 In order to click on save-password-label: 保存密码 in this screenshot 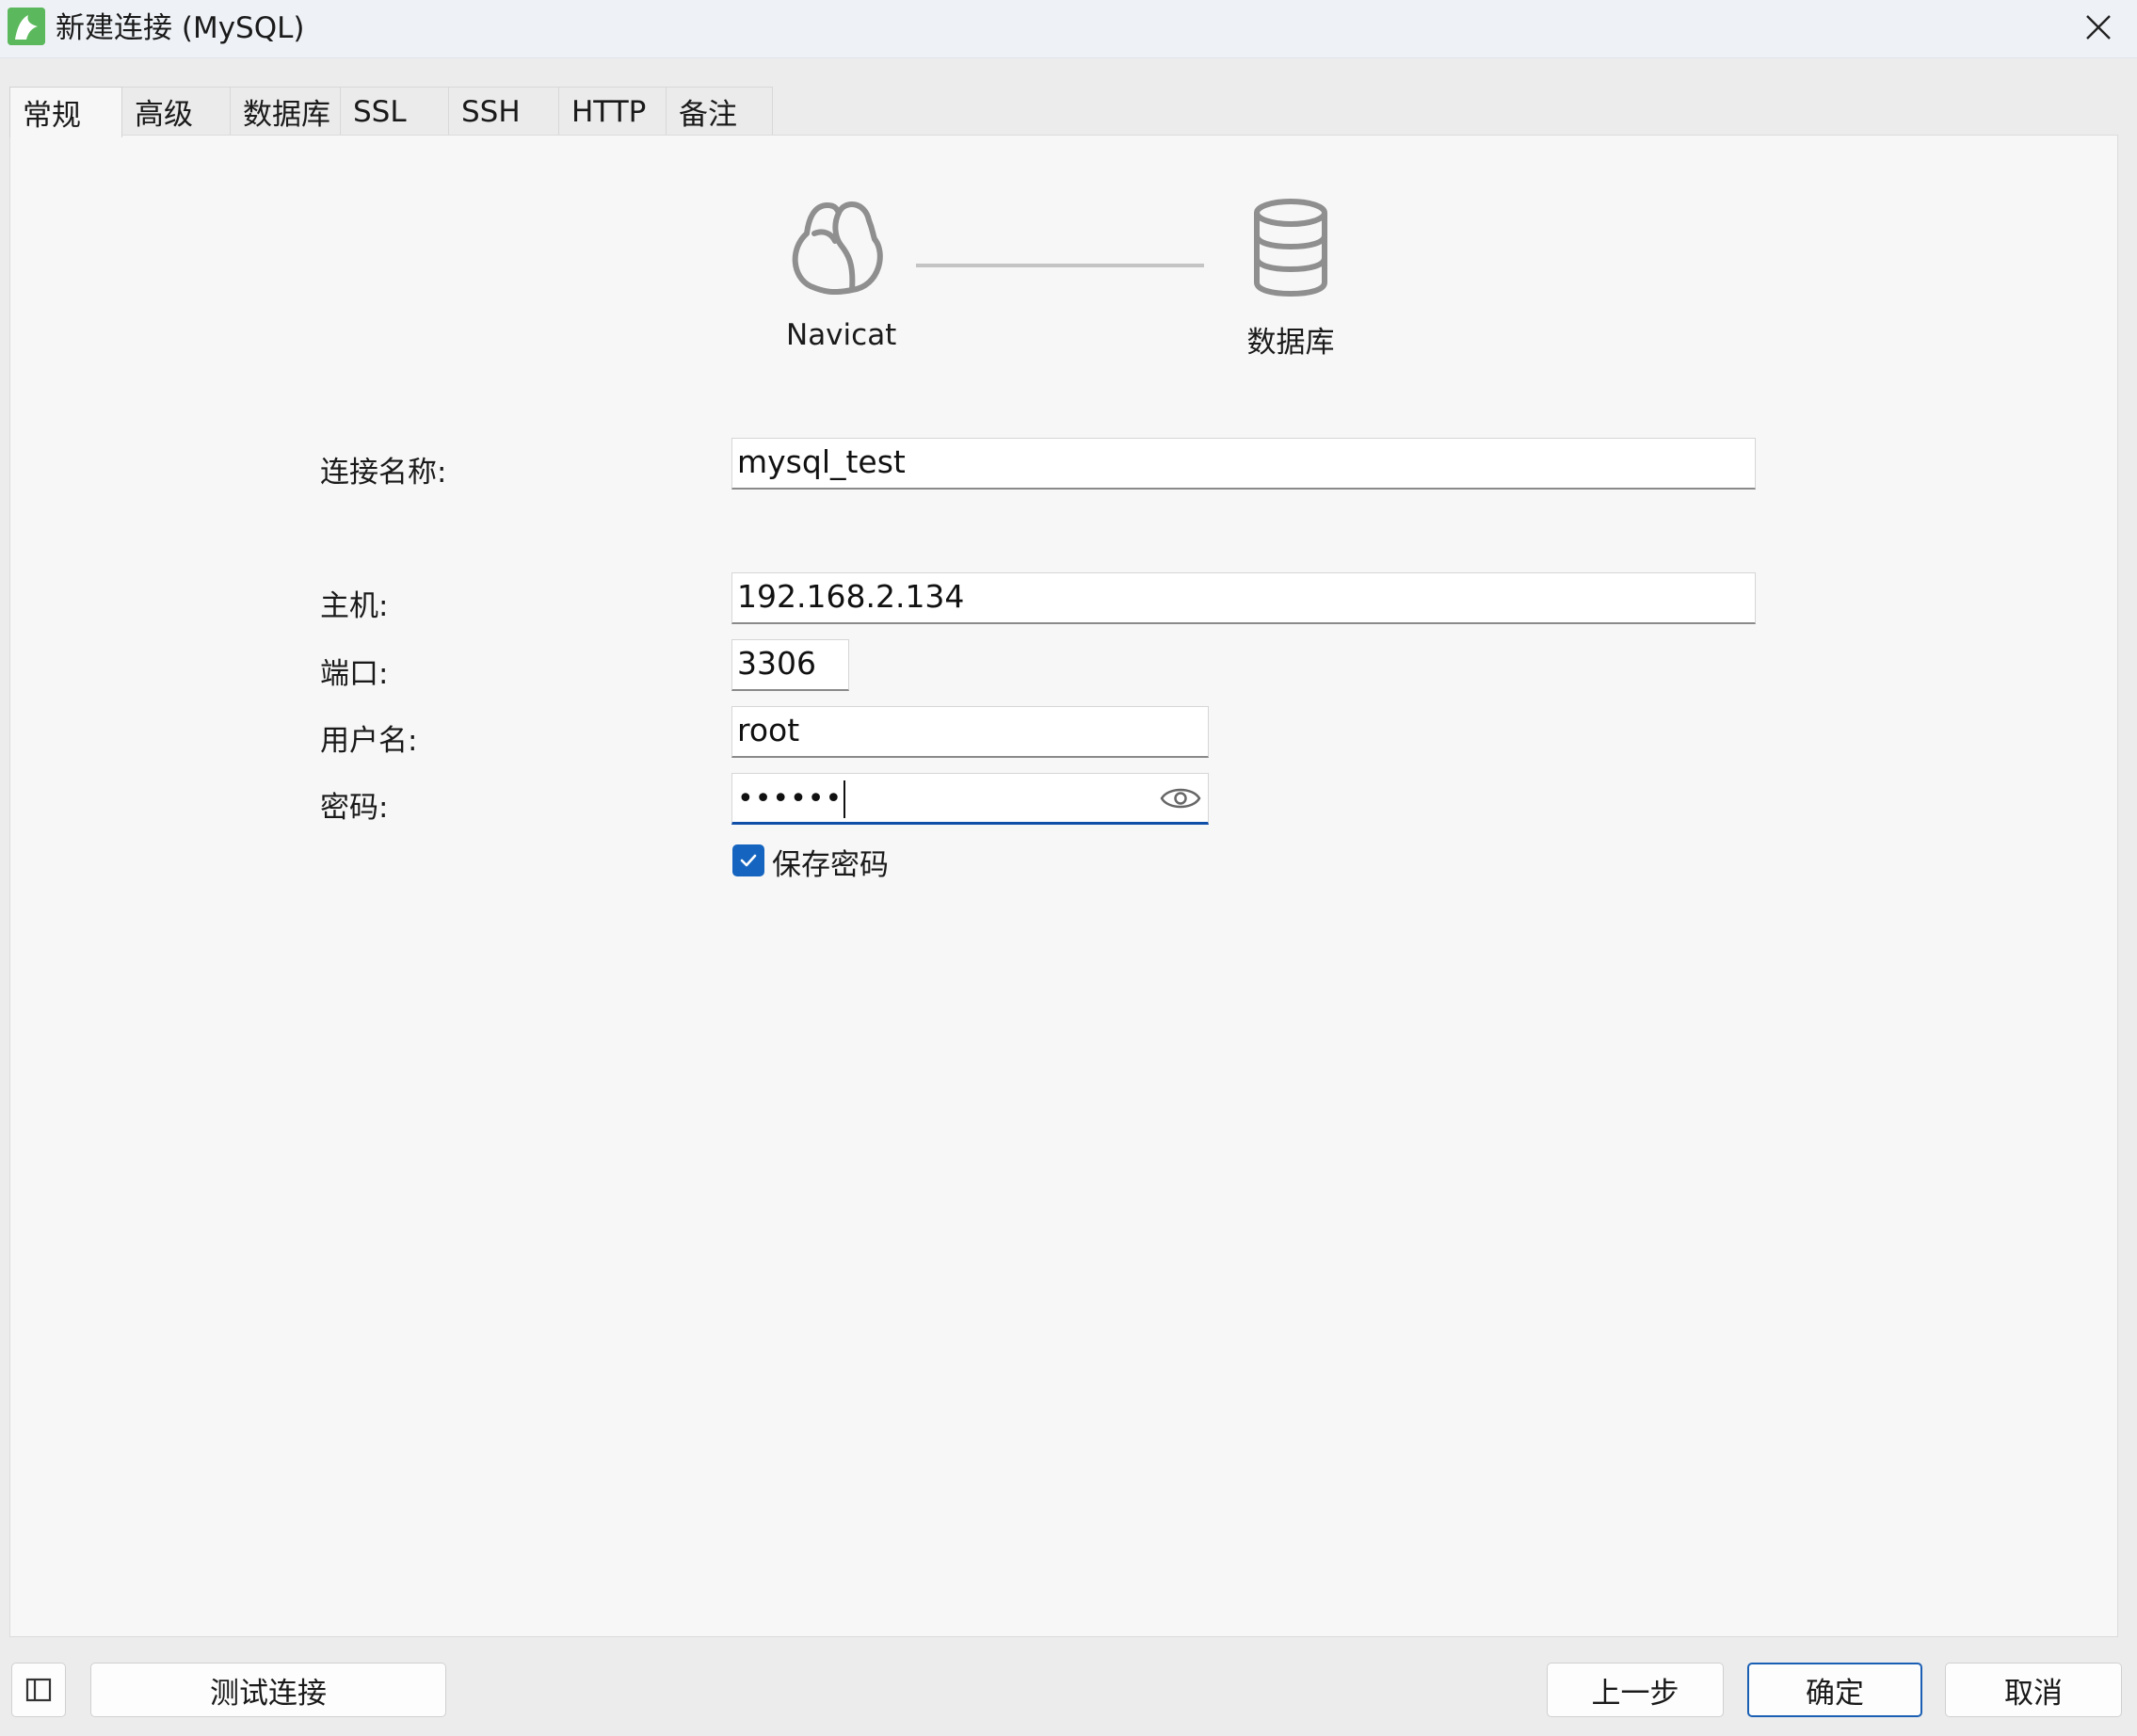, I will do `click(830, 862)`.